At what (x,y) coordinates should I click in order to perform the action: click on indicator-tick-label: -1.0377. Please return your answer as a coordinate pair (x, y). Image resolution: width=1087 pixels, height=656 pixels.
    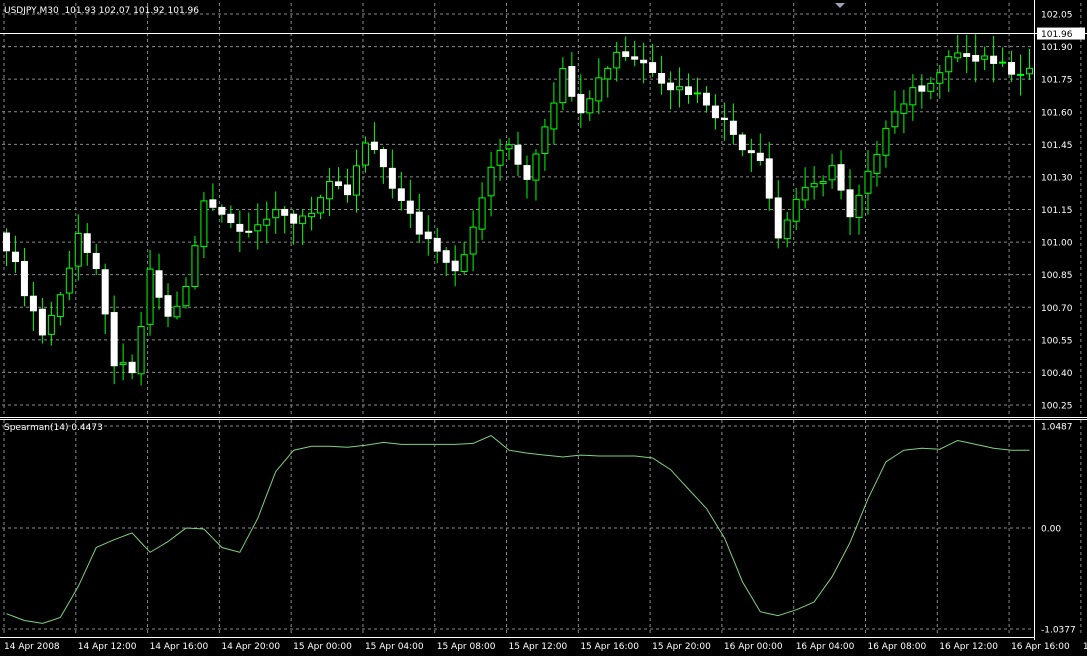
    Looking at the image, I should click on (1058, 631).